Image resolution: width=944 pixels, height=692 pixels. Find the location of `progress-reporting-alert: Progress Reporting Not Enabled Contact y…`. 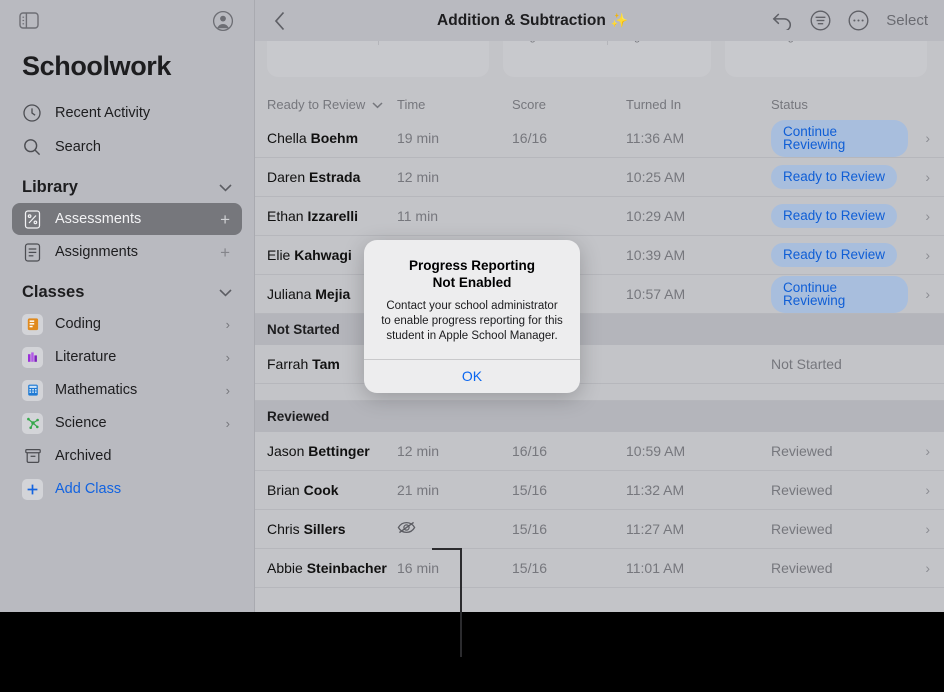

progress-reporting-alert: Progress Reporting Not Enabled Contact y… is located at coordinates (472, 316).